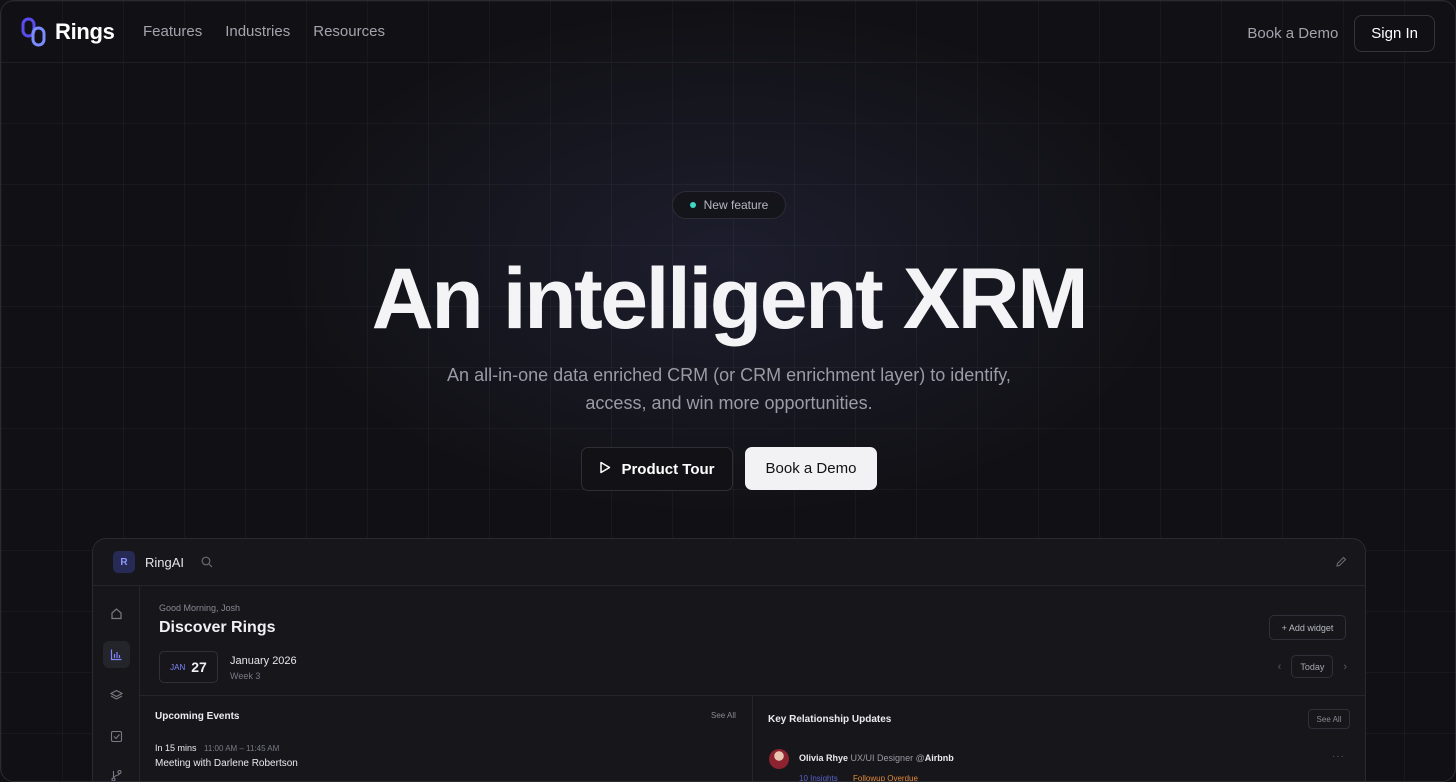 This screenshot has height=782, width=1456. Describe the element at coordinates (349, 31) in the screenshot. I see `nav-link-resources: Resources` at that location.